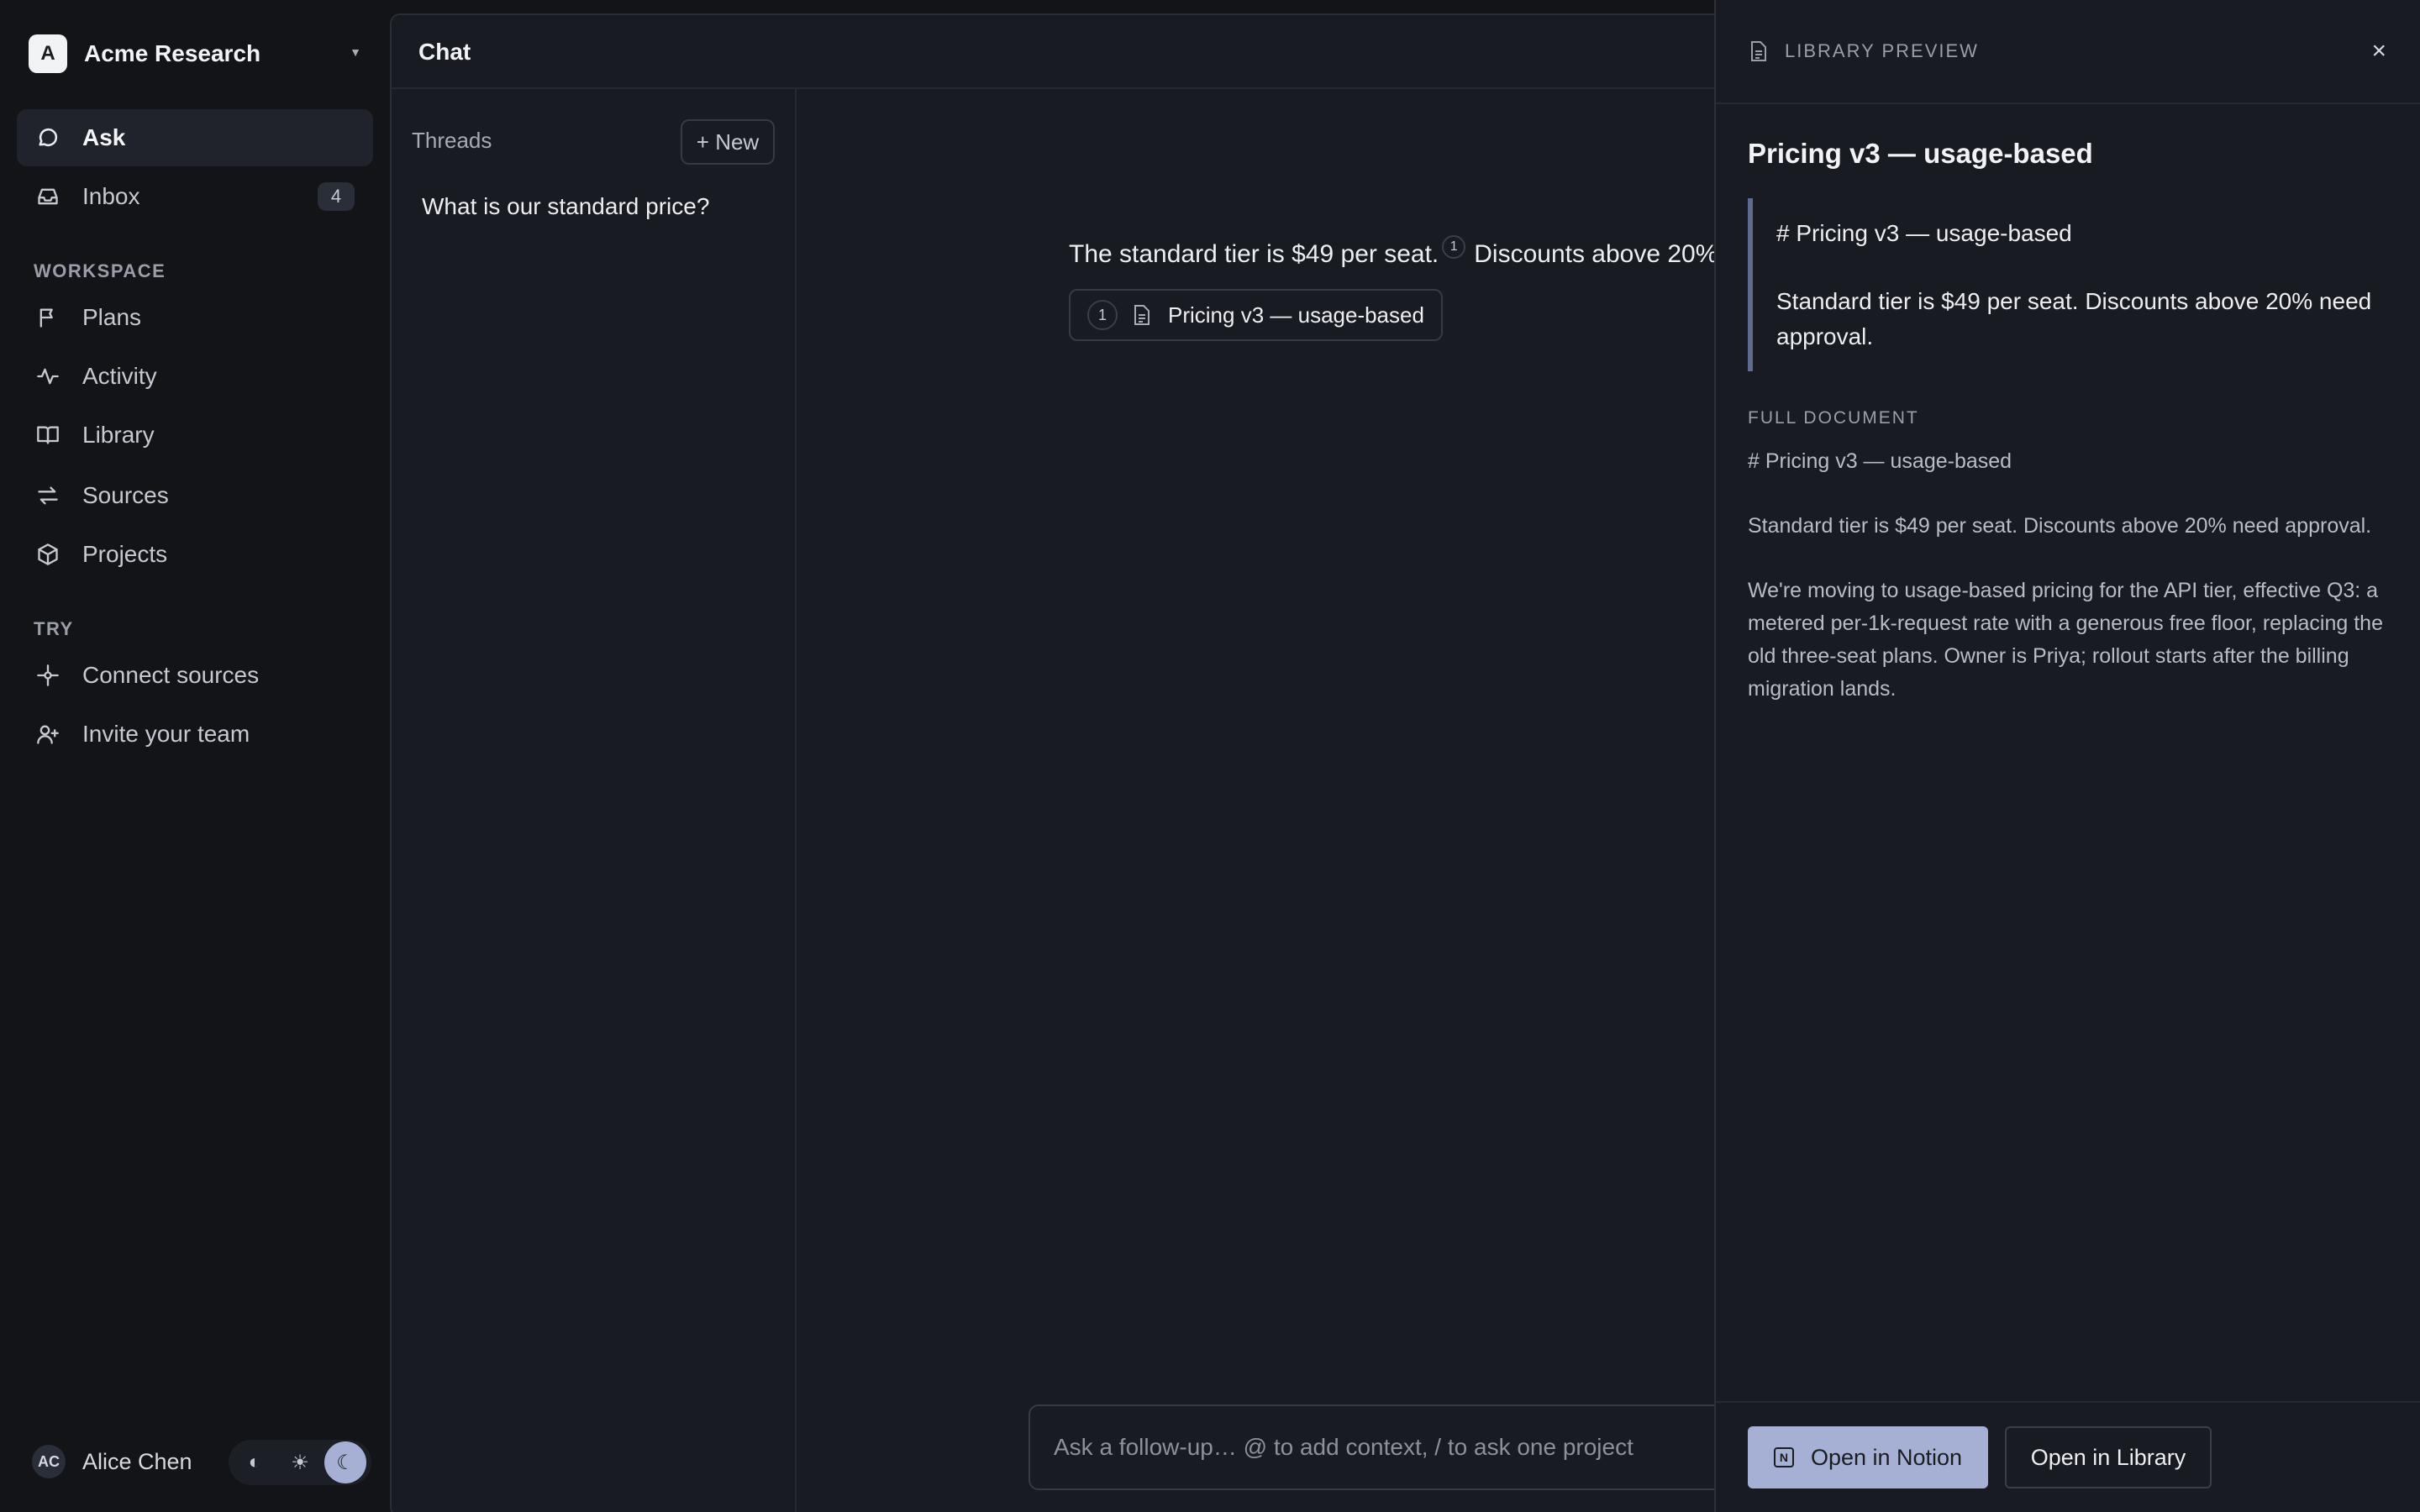 The height and width of the screenshot is (1512, 2420). I want to click on sidebar-item-label: Library, so click(118, 435).